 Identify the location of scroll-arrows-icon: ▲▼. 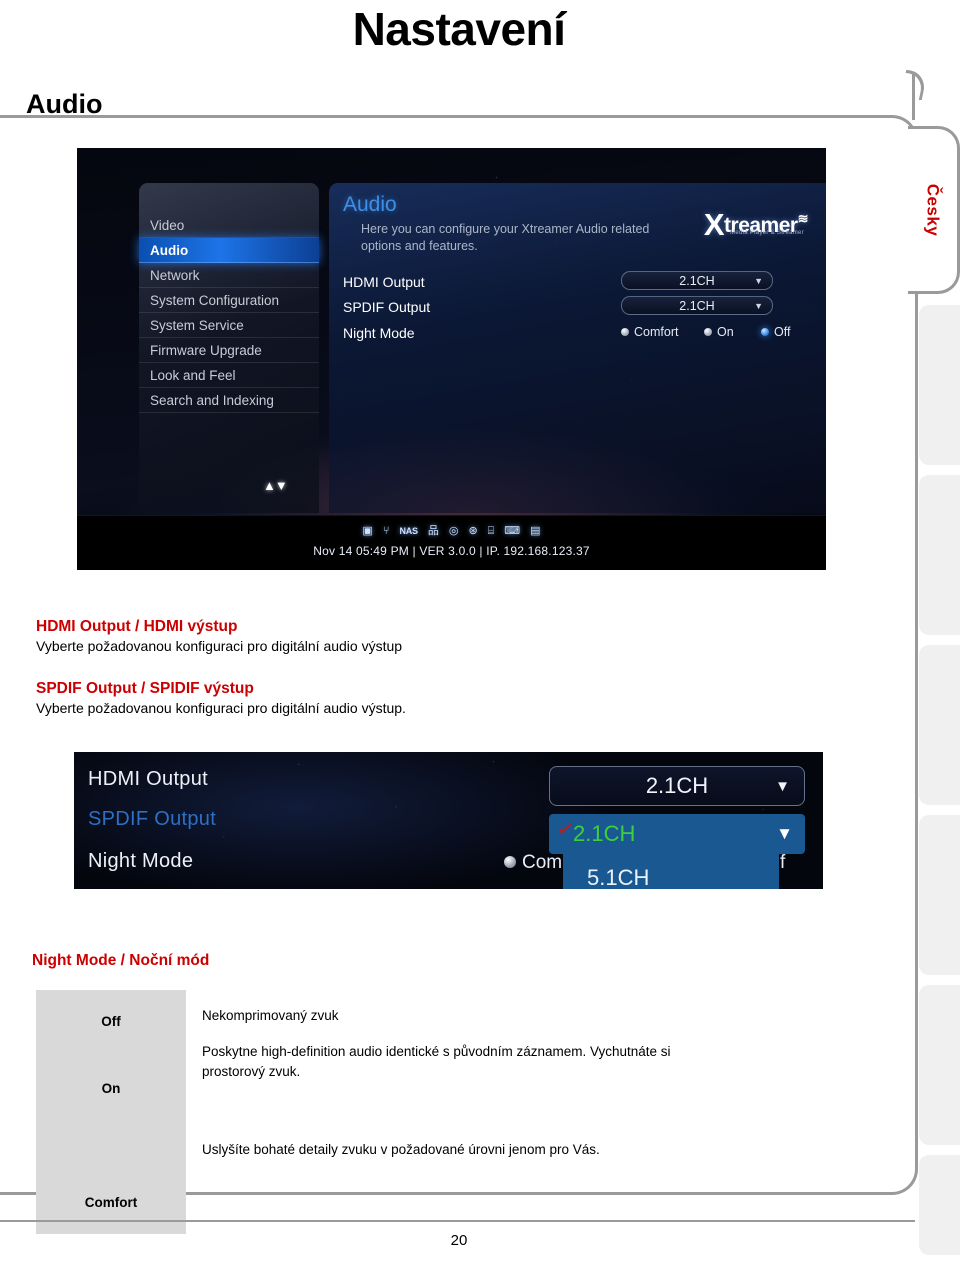
(275, 485).